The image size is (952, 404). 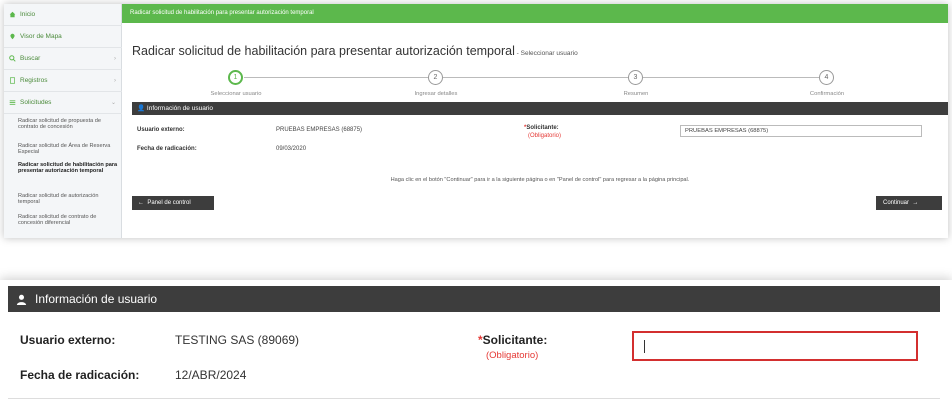 What do you see at coordinates (142, 108) in the screenshot?
I see `user-icon: 👤` at bounding box center [142, 108].